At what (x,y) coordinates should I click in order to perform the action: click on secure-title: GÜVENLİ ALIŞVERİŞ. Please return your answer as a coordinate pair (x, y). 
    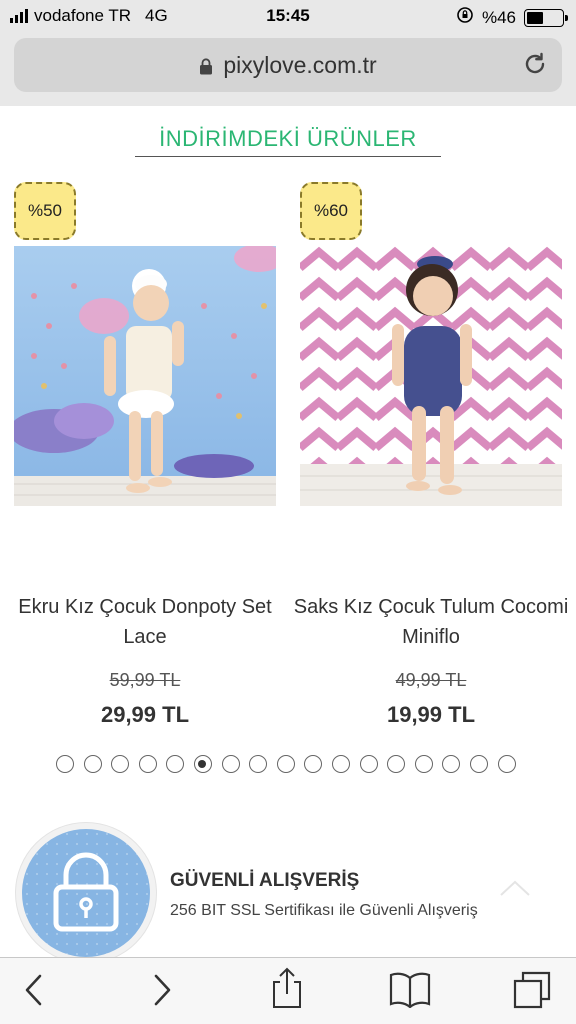
    Looking at the image, I should click on (265, 880).